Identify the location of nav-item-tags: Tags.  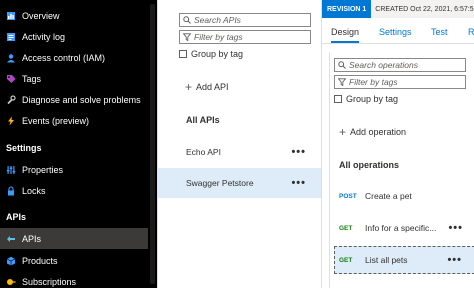
(78, 78).